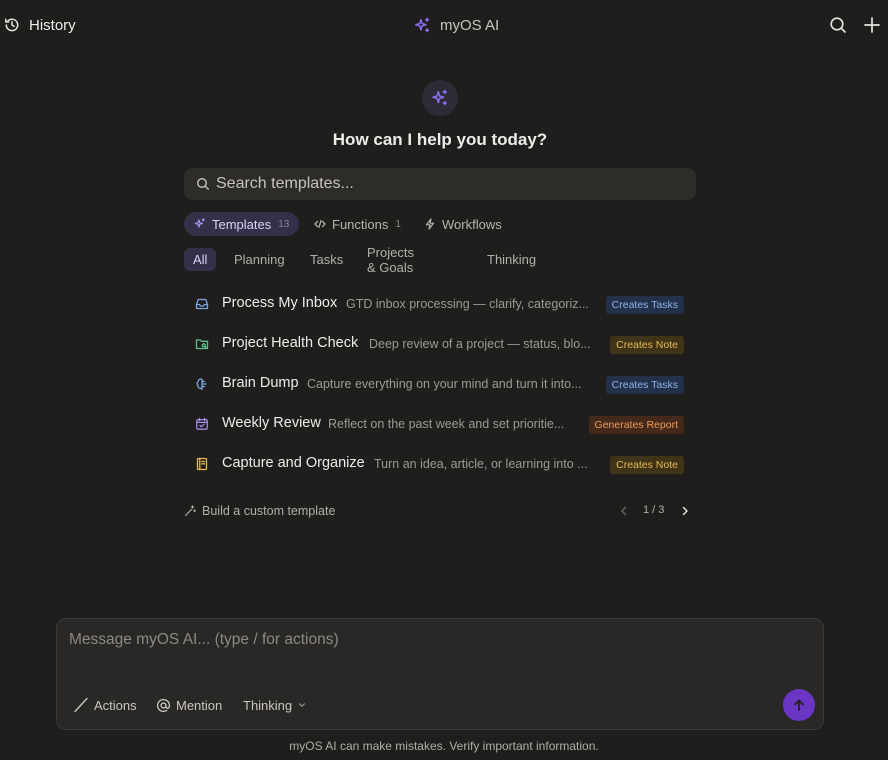 The width and height of the screenshot is (888, 760). I want to click on at-sign-icon, so click(164, 705).